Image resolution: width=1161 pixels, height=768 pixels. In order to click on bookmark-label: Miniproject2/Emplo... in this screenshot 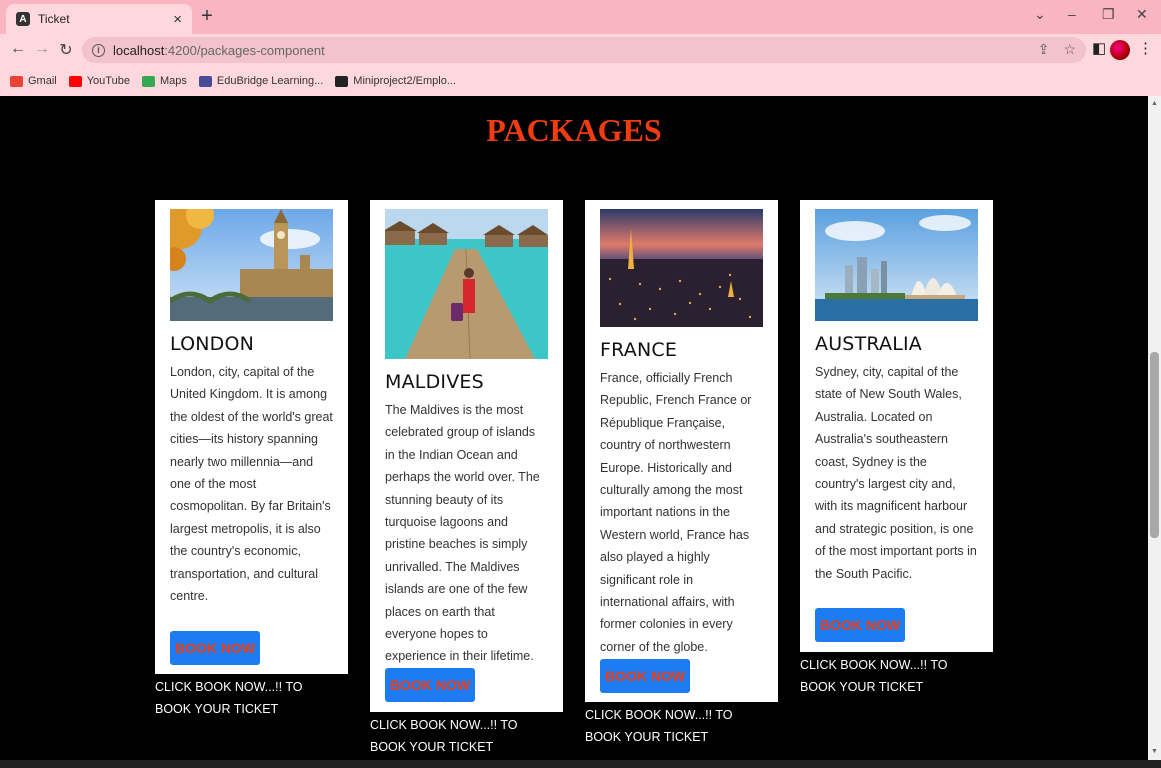, I will do `click(405, 81)`.